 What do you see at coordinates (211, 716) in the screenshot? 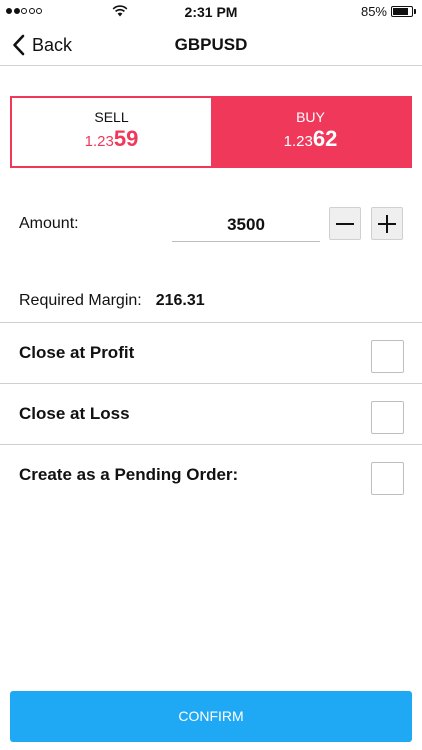
I see `confirm-button: CONFIRM` at bounding box center [211, 716].